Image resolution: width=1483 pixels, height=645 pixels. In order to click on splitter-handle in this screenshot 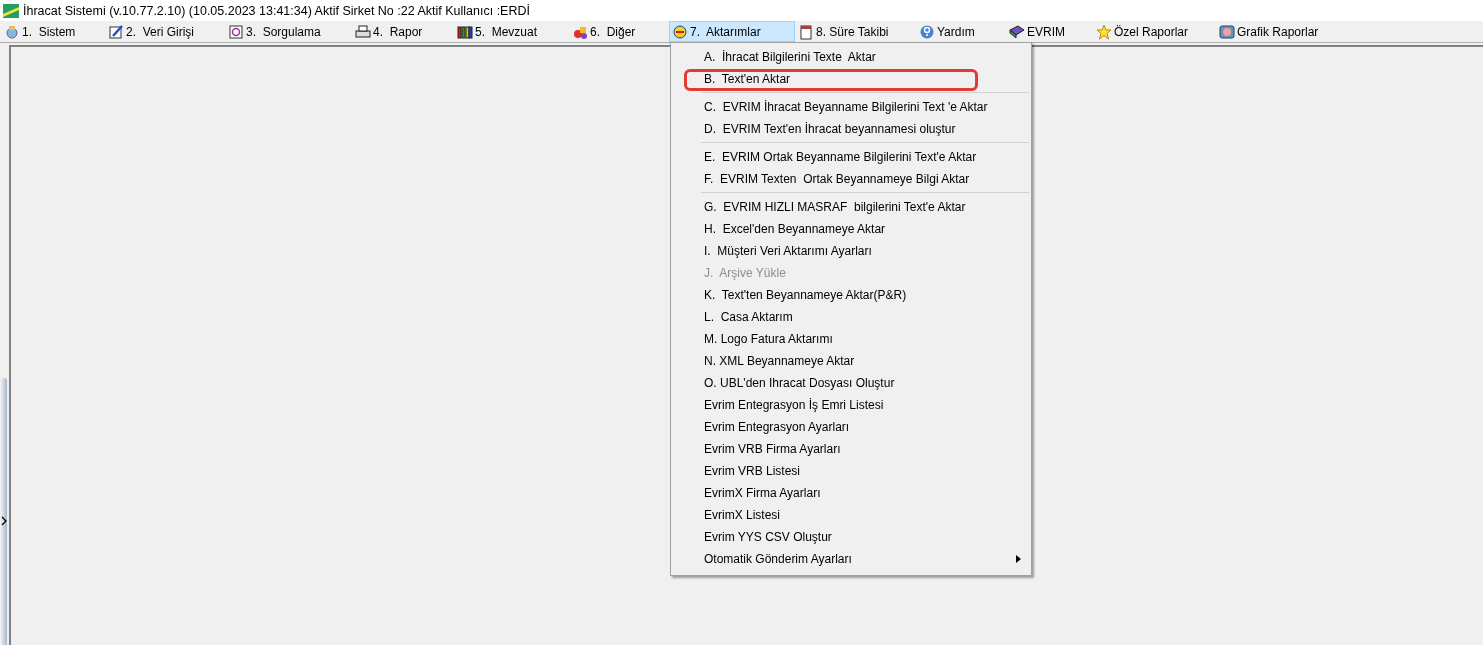, I will do `click(4, 511)`.